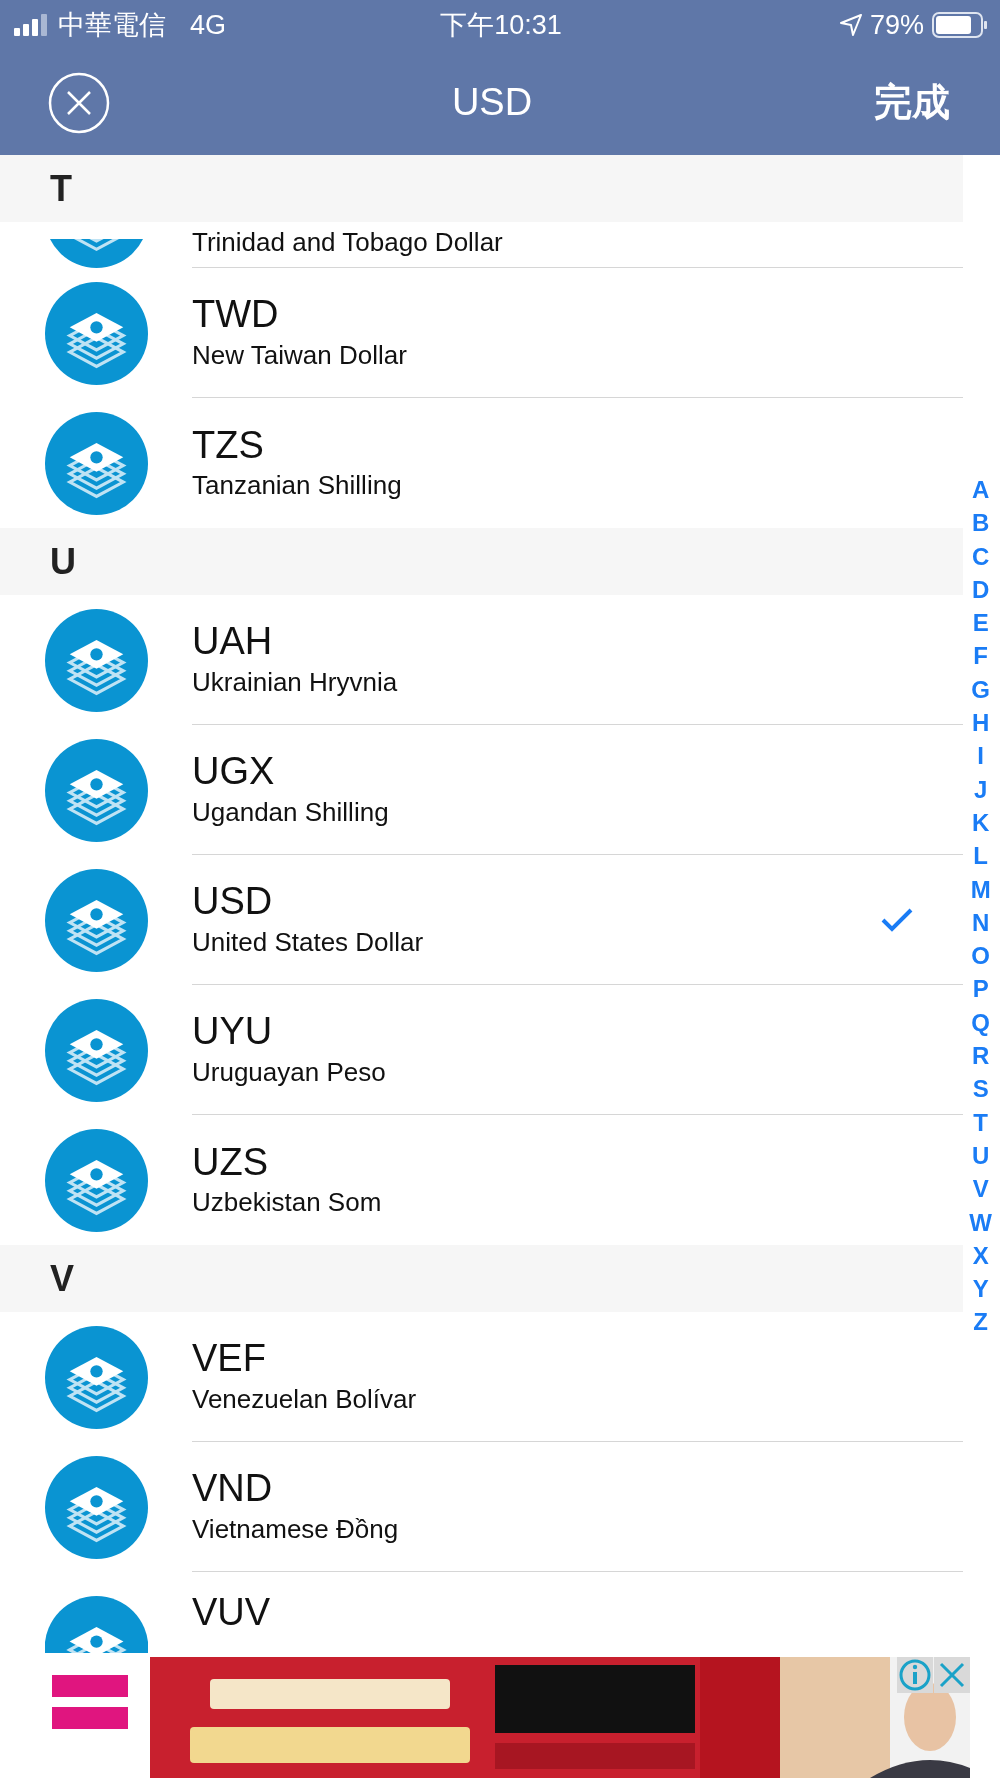 The width and height of the screenshot is (1000, 1778). What do you see at coordinates (980, 1322) in the screenshot?
I see `index-letter: Z` at bounding box center [980, 1322].